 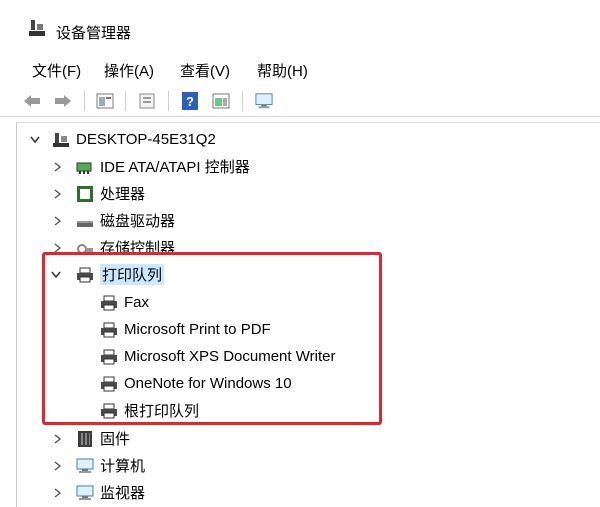 I want to click on menu-file: 文件(F), so click(x=56, y=70).